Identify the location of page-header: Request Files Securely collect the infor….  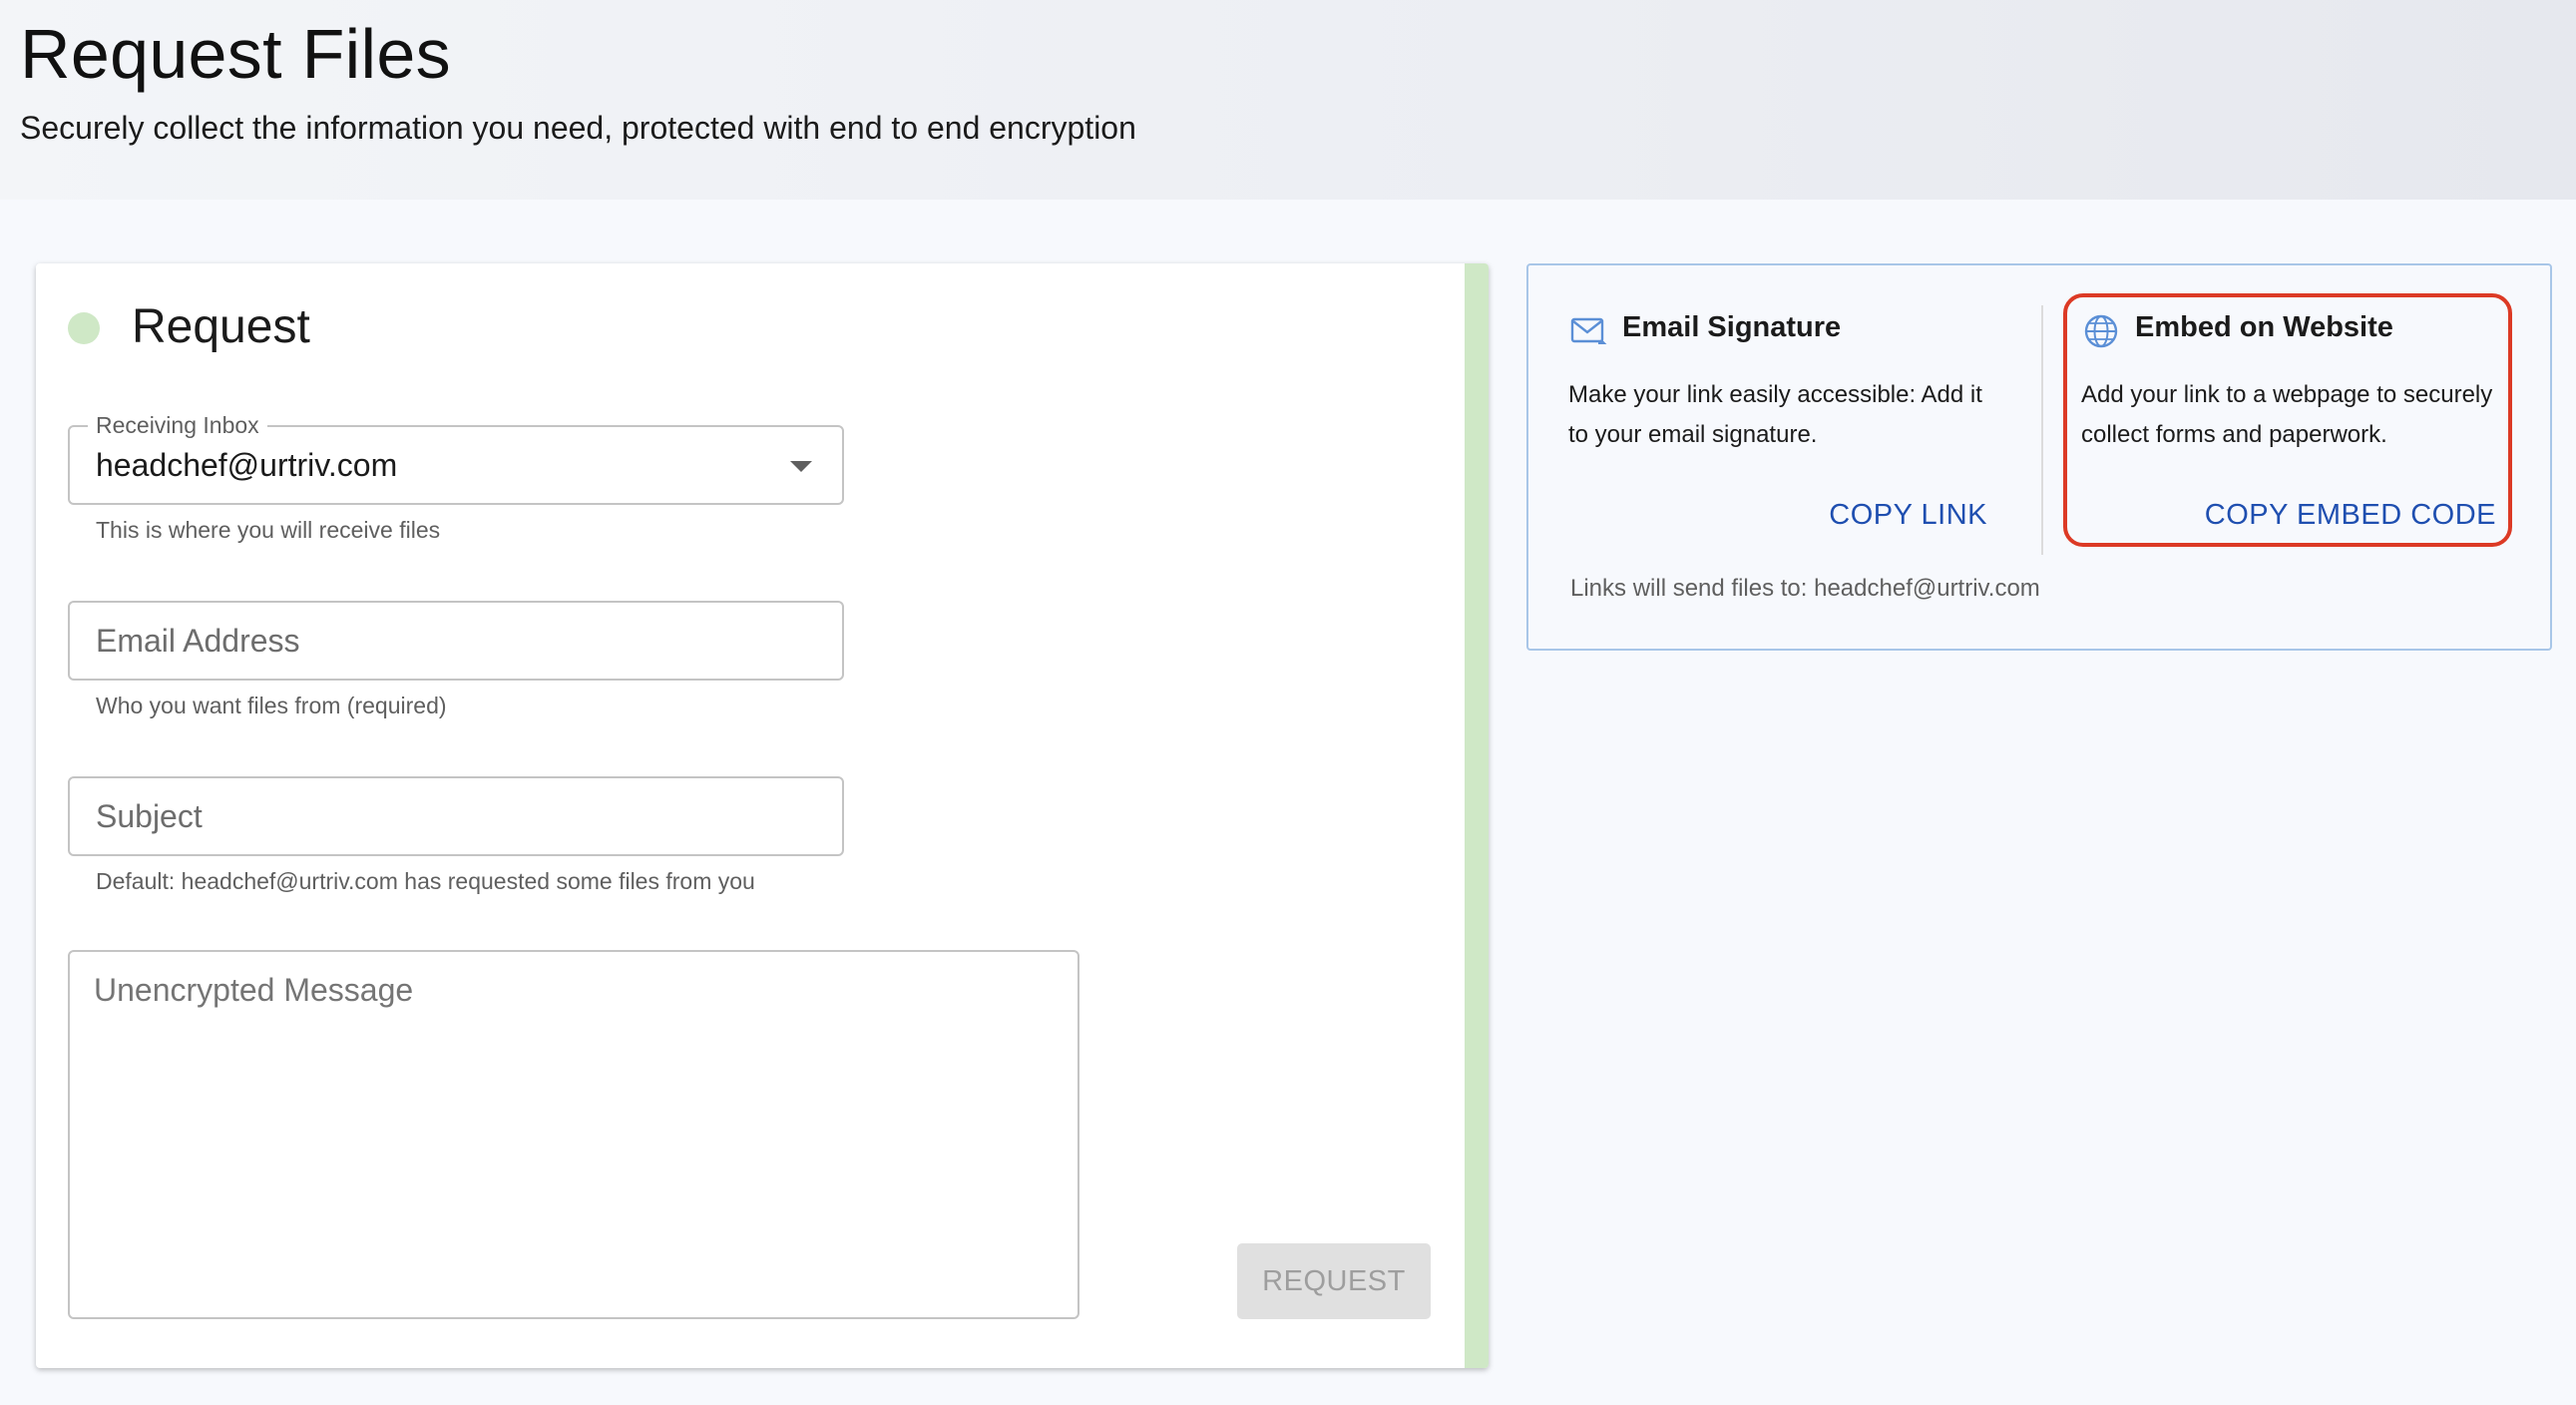
(1288, 100).